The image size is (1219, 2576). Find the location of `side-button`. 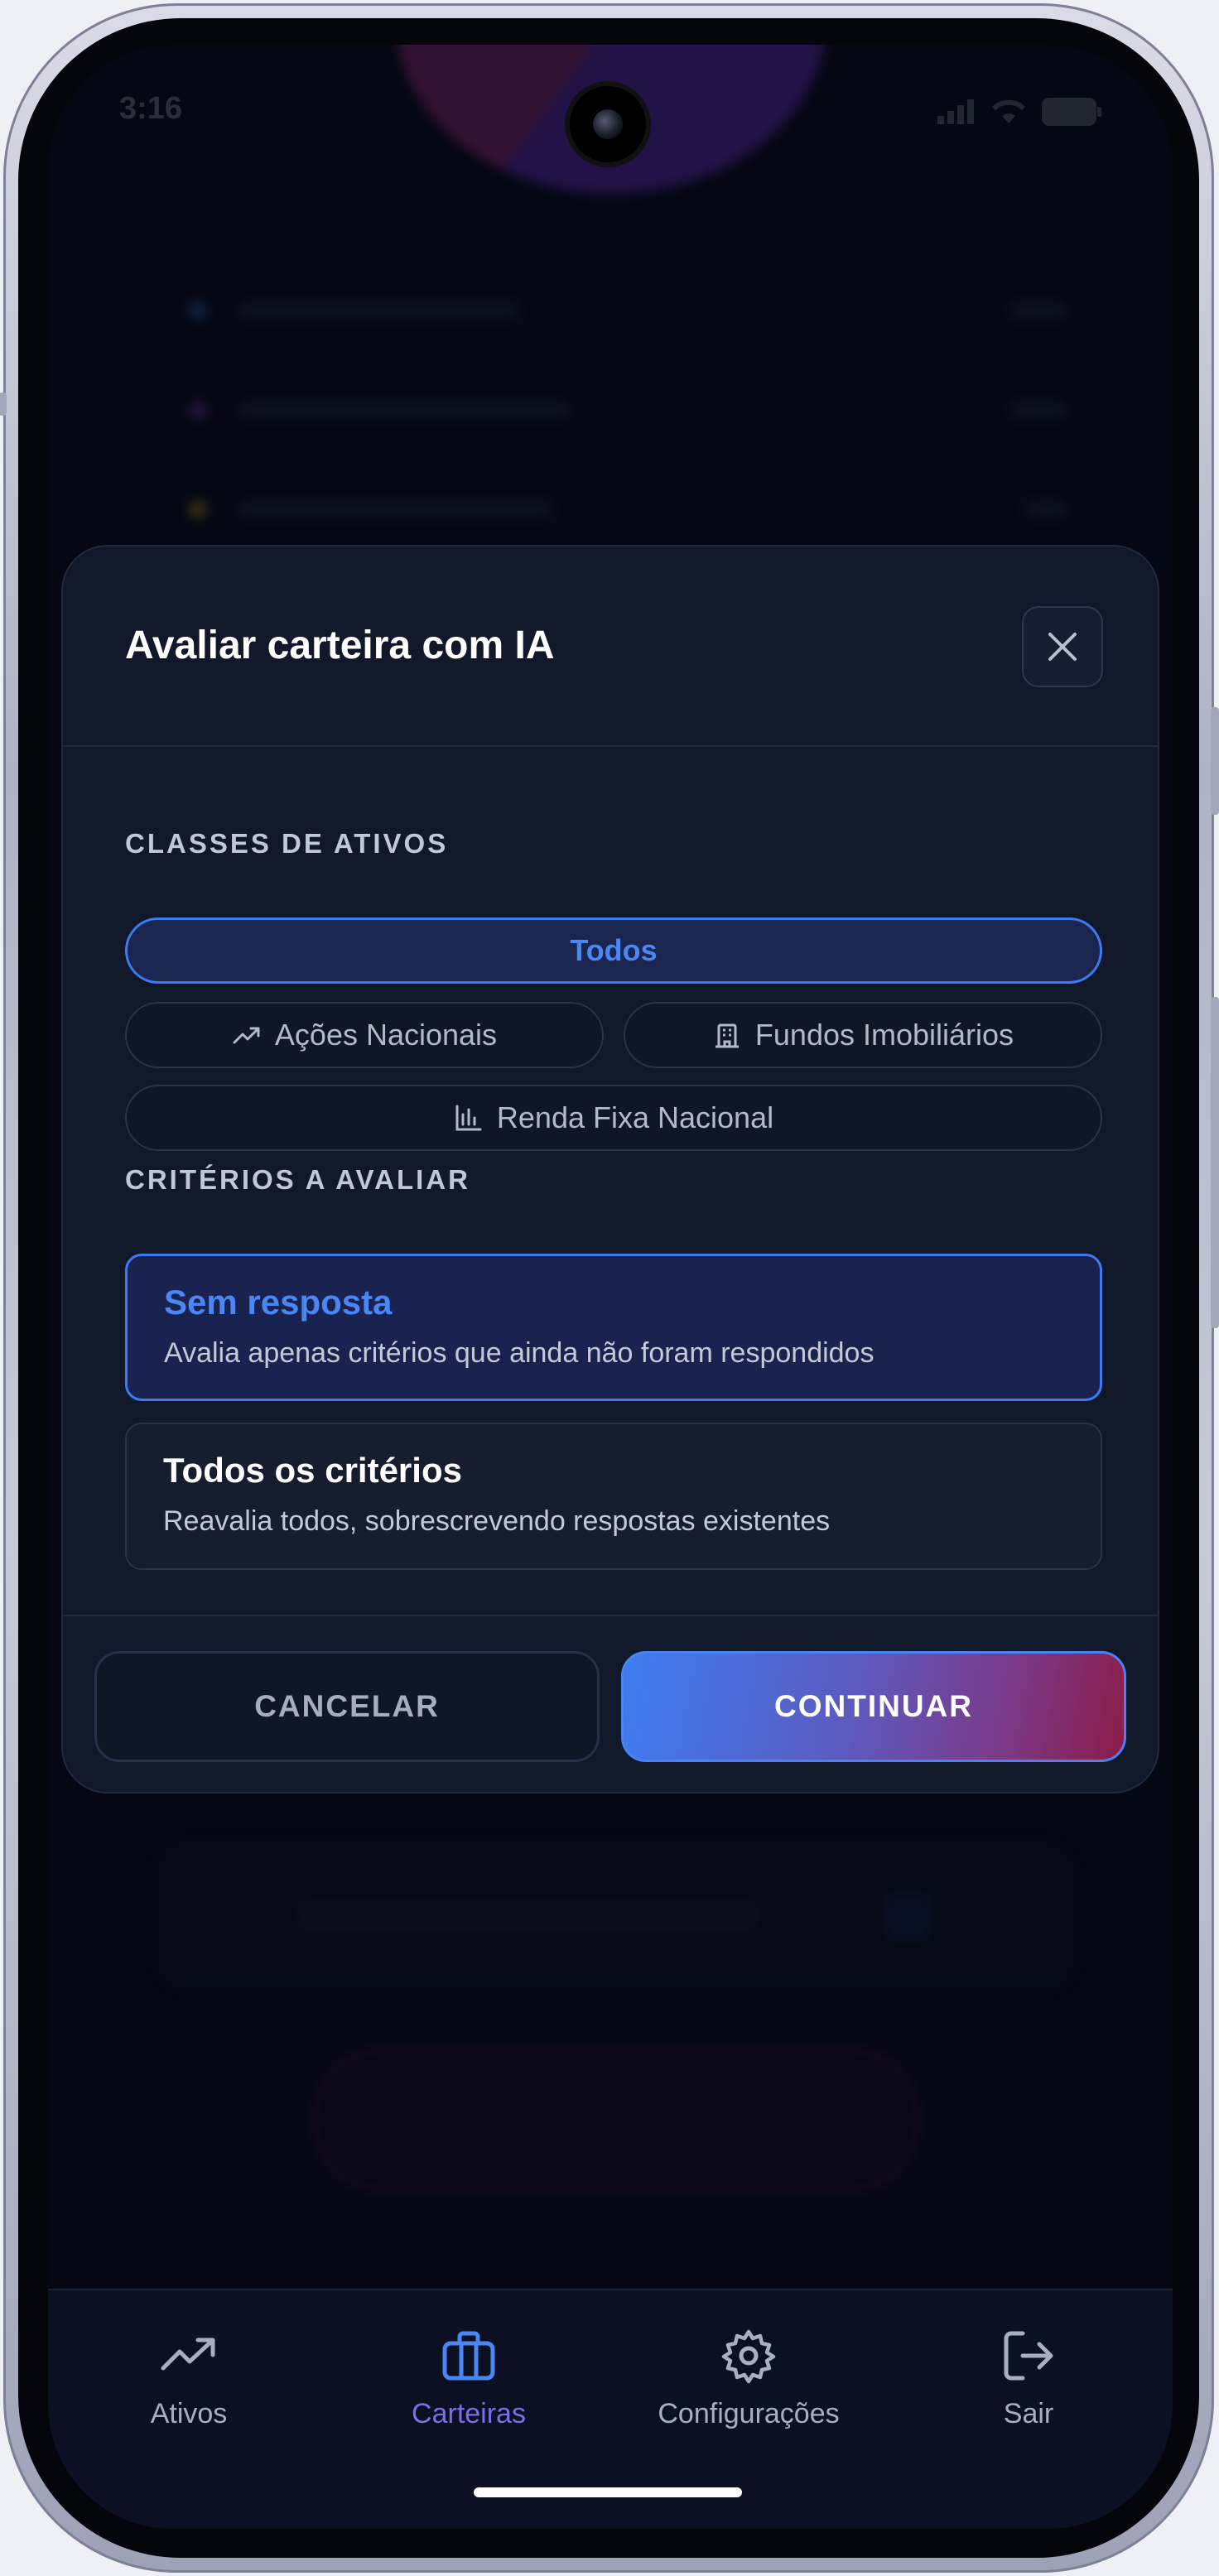

side-button is located at coordinates (1215, 1162).